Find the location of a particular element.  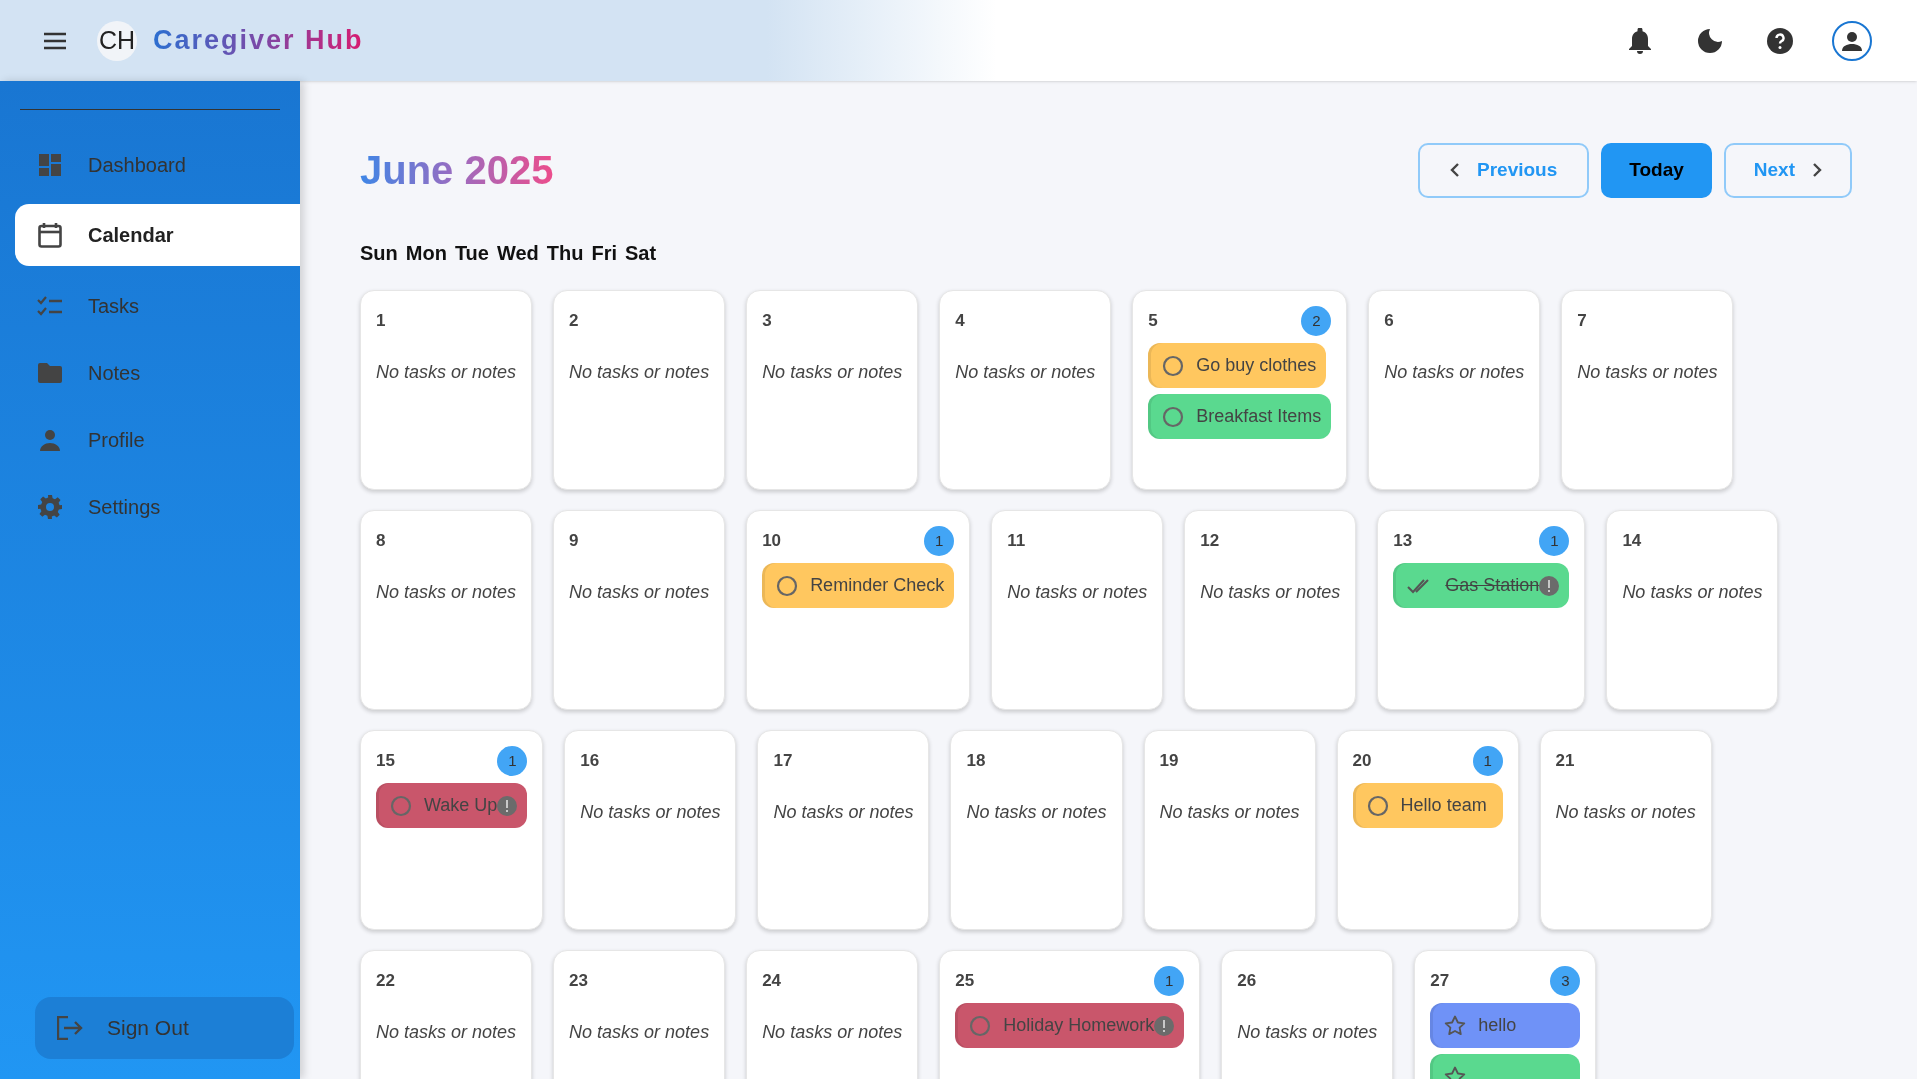

day-card: 21 No tasks or notes is located at coordinates (1625, 830).